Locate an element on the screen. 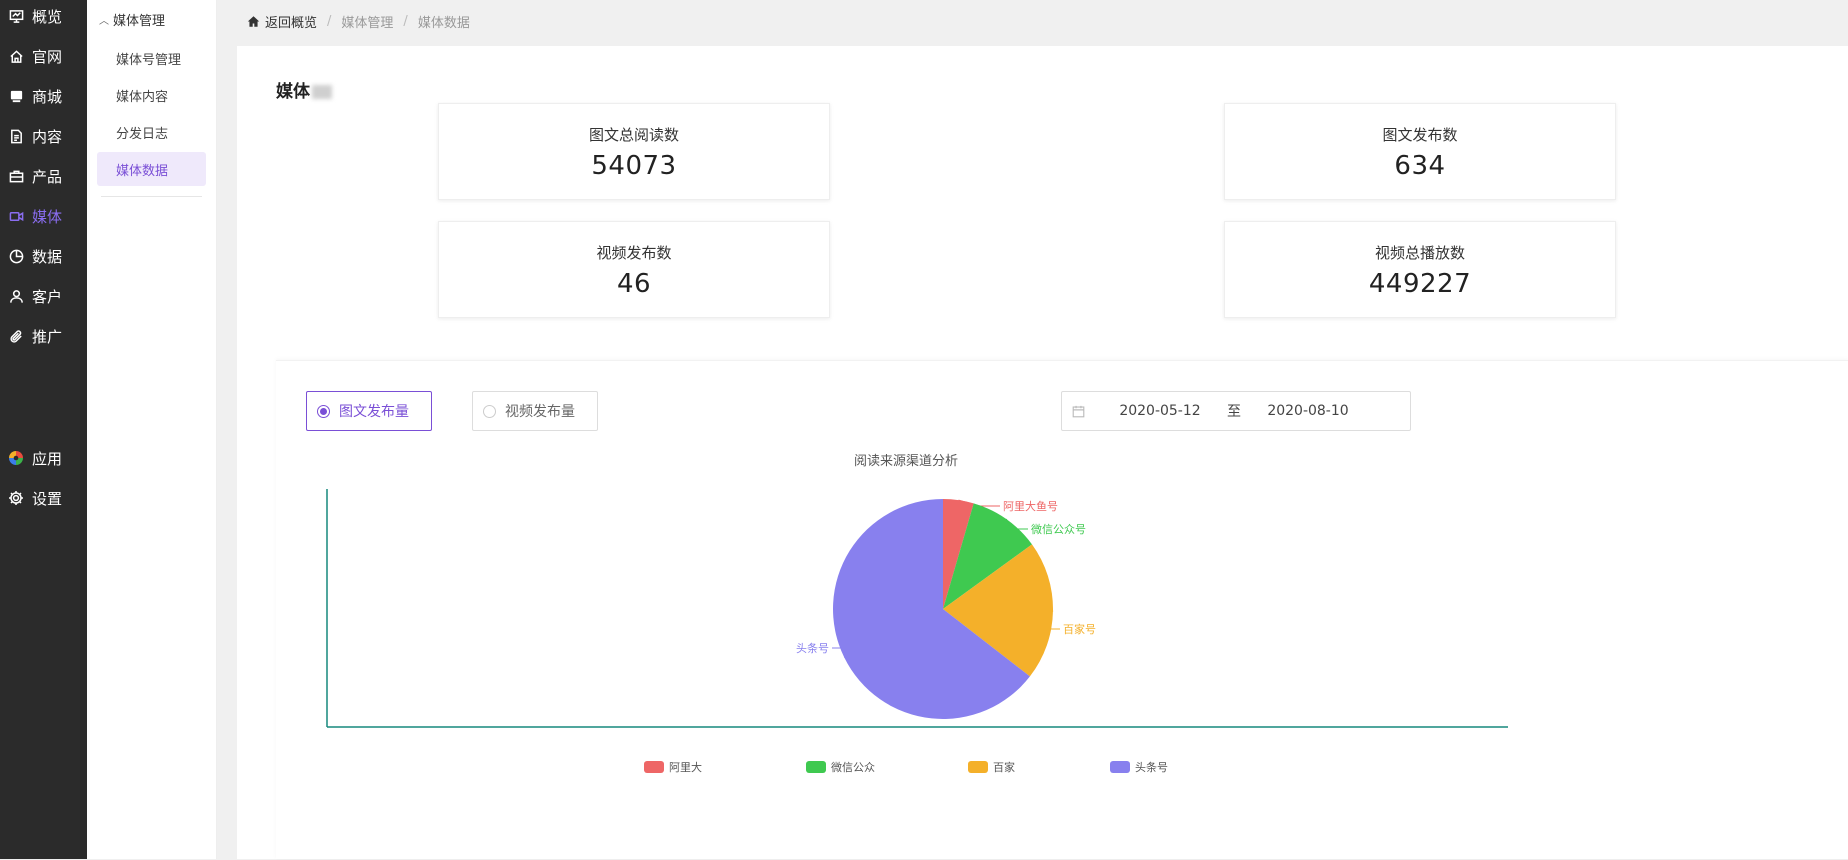 The width and height of the screenshot is (1848, 860). subnav-item-accounts: 媒体号管理 is located at coordinates (151, 58).